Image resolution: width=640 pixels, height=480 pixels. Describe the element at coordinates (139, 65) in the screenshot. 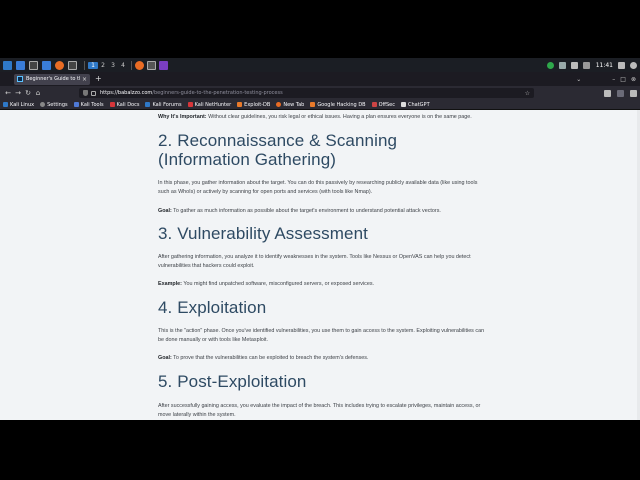

I see `window-button-firefox` at that location.